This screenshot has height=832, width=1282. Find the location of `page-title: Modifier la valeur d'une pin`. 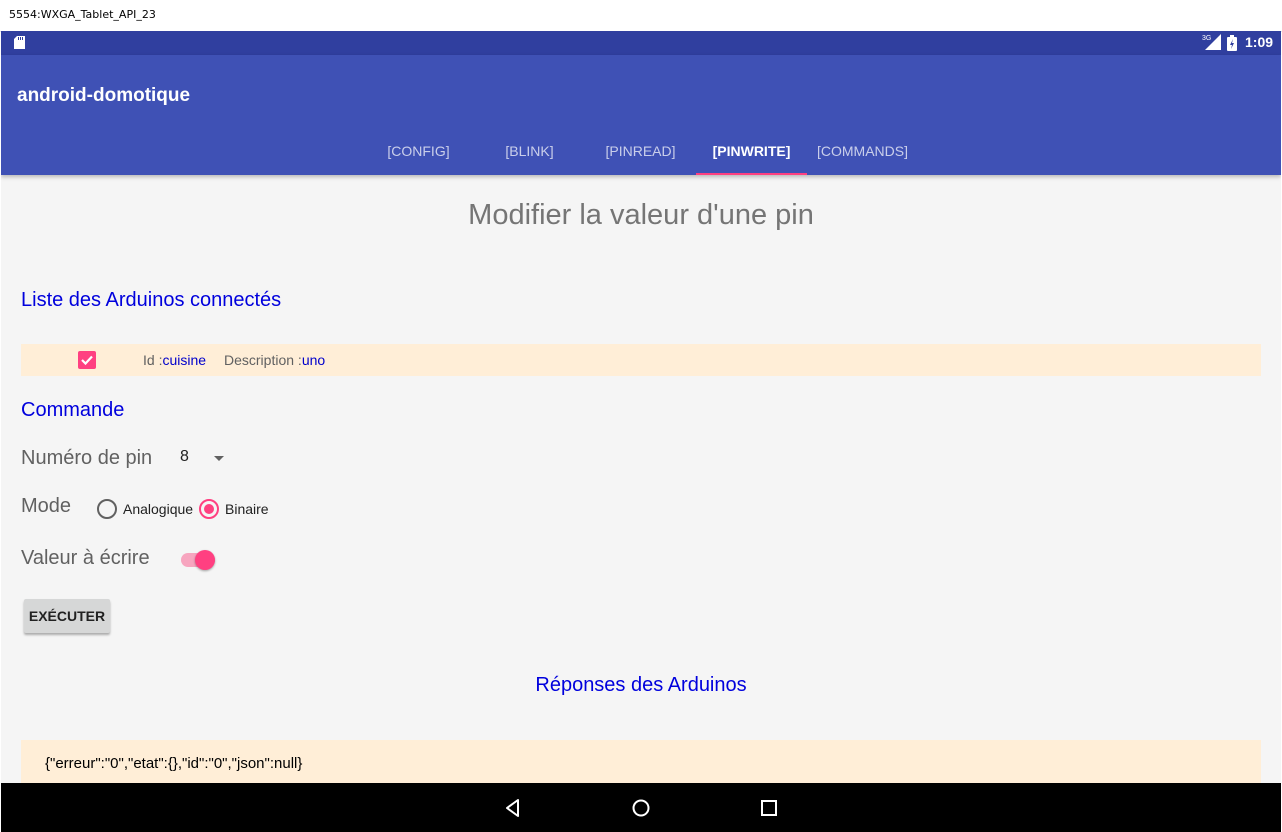

page-title: Modifier la valeur d'une pin is located at coordinates (641, 215).